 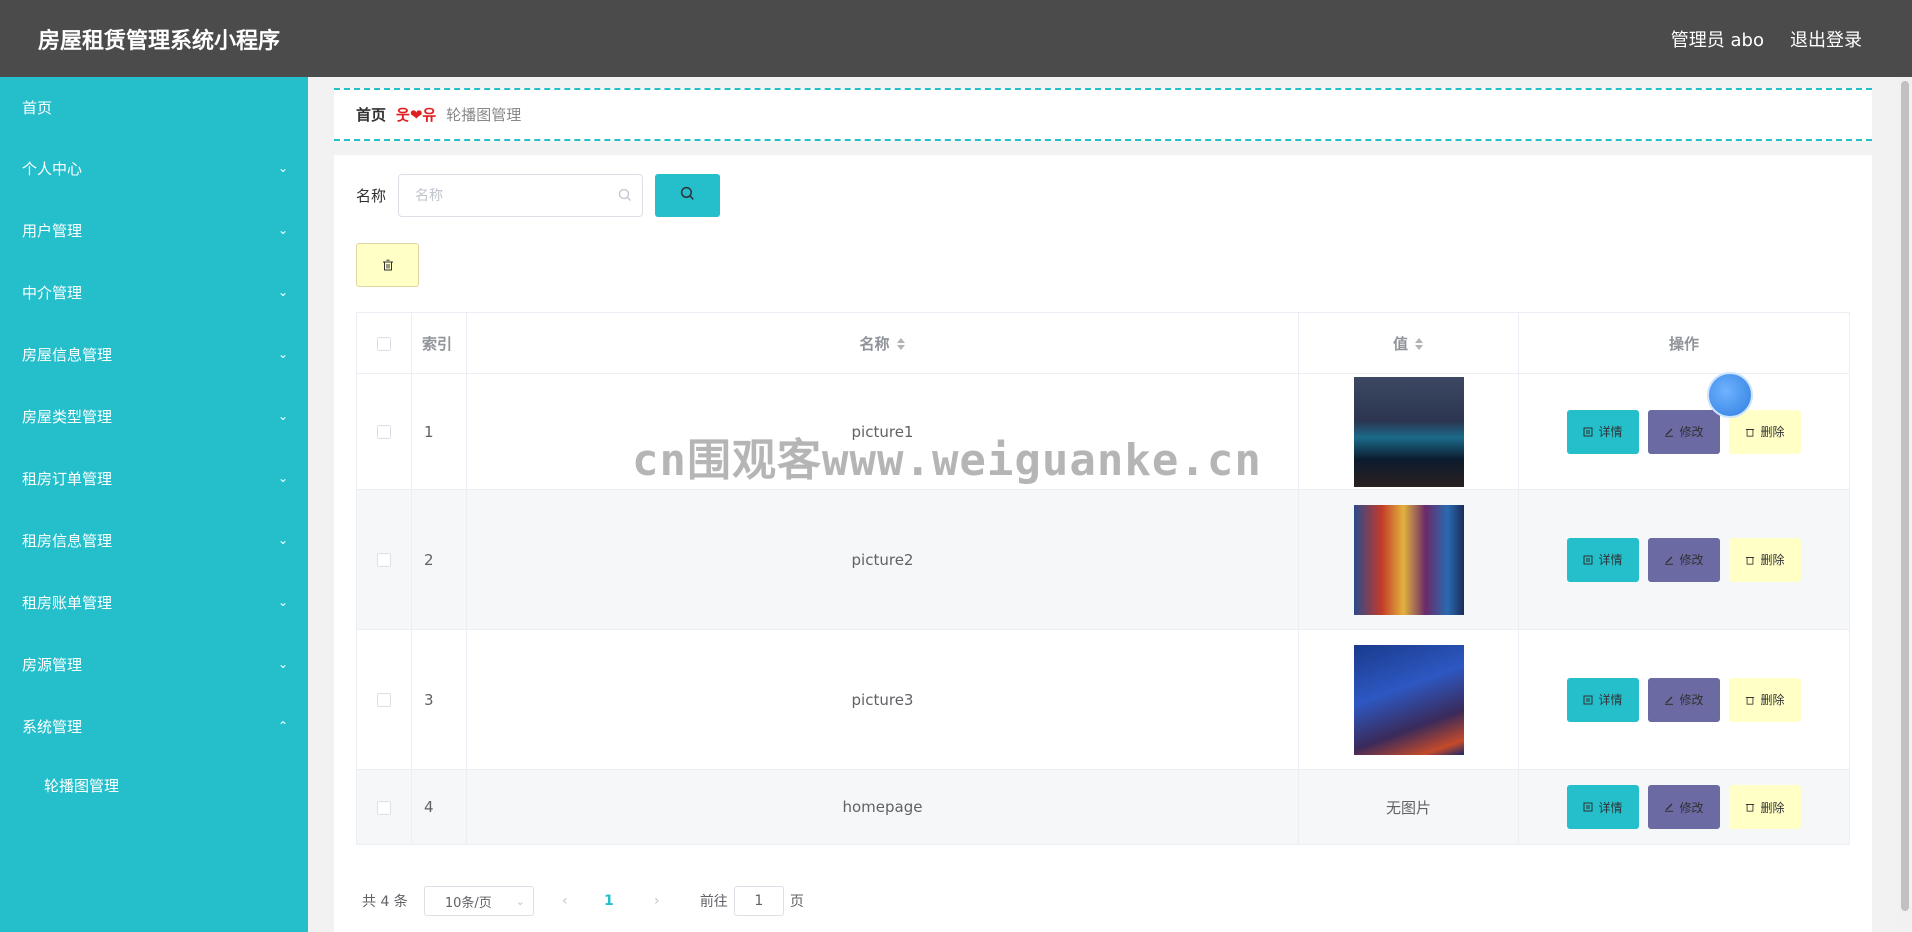 What do you see at coordinates (159, 41) in the screenshot?
I see `app-title: 房屋租赁管理系统小程序` at bounding box center [159, 41].